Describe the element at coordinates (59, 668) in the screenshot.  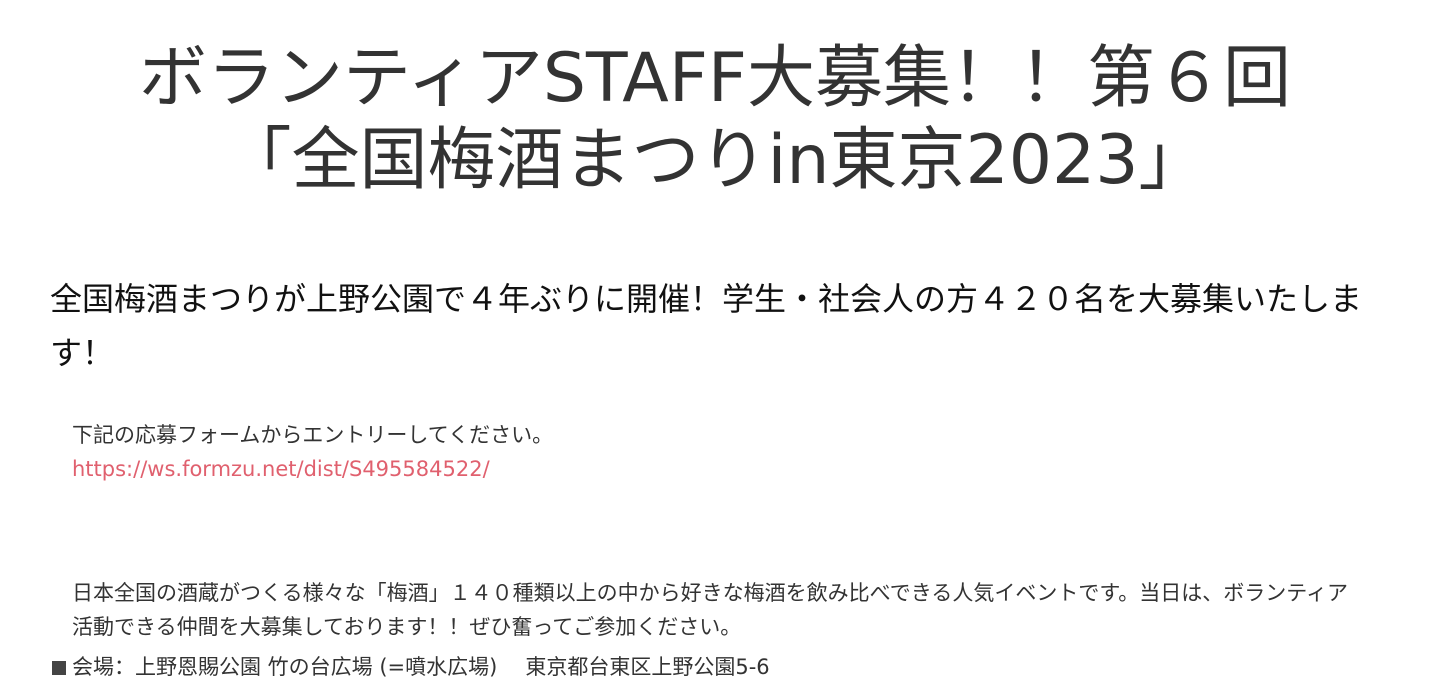
I see `square-bullet-icon` at that location.